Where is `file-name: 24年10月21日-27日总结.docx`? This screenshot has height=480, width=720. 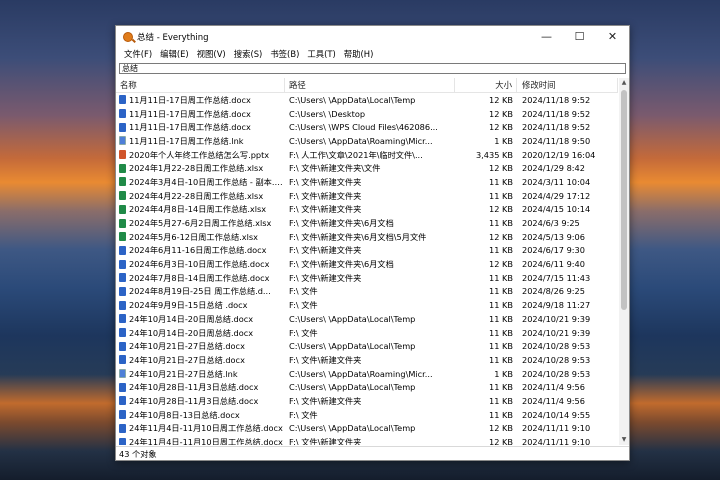 file-name: 24年10月21日-27日总结.docx is located at coordinates (187, 346).